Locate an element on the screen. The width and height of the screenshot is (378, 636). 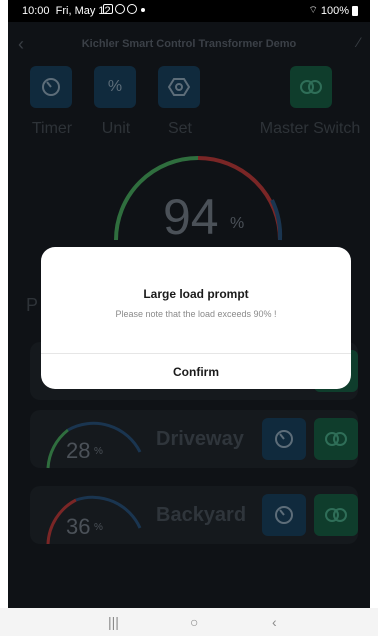
dialog-message: Please note that the load exceeds 90% ! is located at coordinates (196, 314).